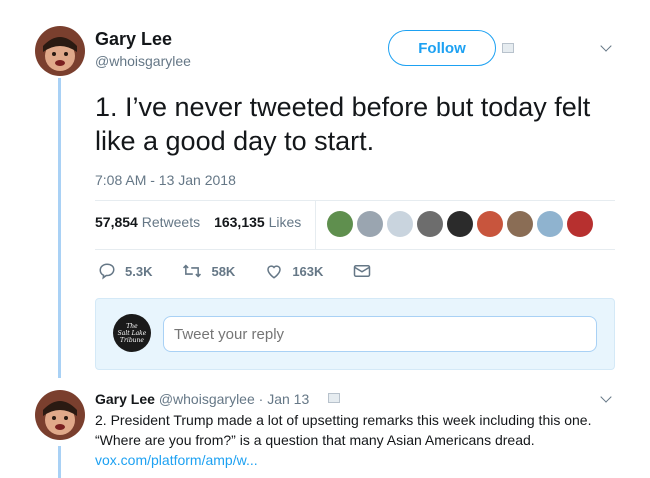  I want to click on retweet-count: 58K, so click(223, 271).